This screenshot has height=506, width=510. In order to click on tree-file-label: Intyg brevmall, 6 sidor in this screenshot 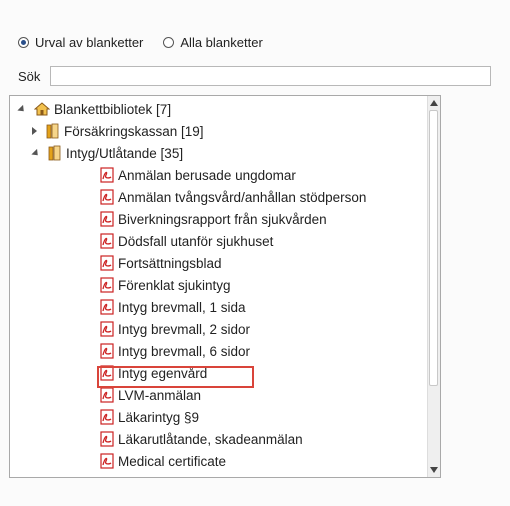, I will do `click(184, 351)`.